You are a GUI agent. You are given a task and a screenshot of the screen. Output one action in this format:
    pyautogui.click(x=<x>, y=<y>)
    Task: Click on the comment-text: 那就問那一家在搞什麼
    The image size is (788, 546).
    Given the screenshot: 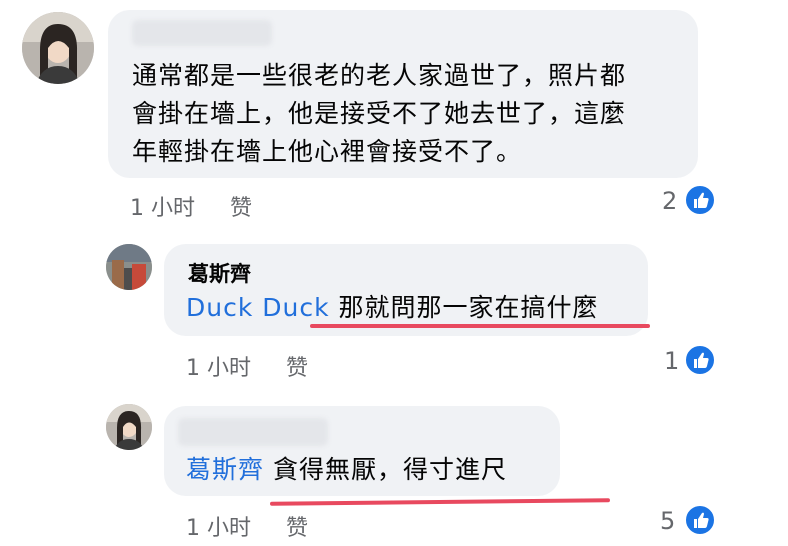 What is the action you would take?
    pyautogui.click(x=468, y=307)
    